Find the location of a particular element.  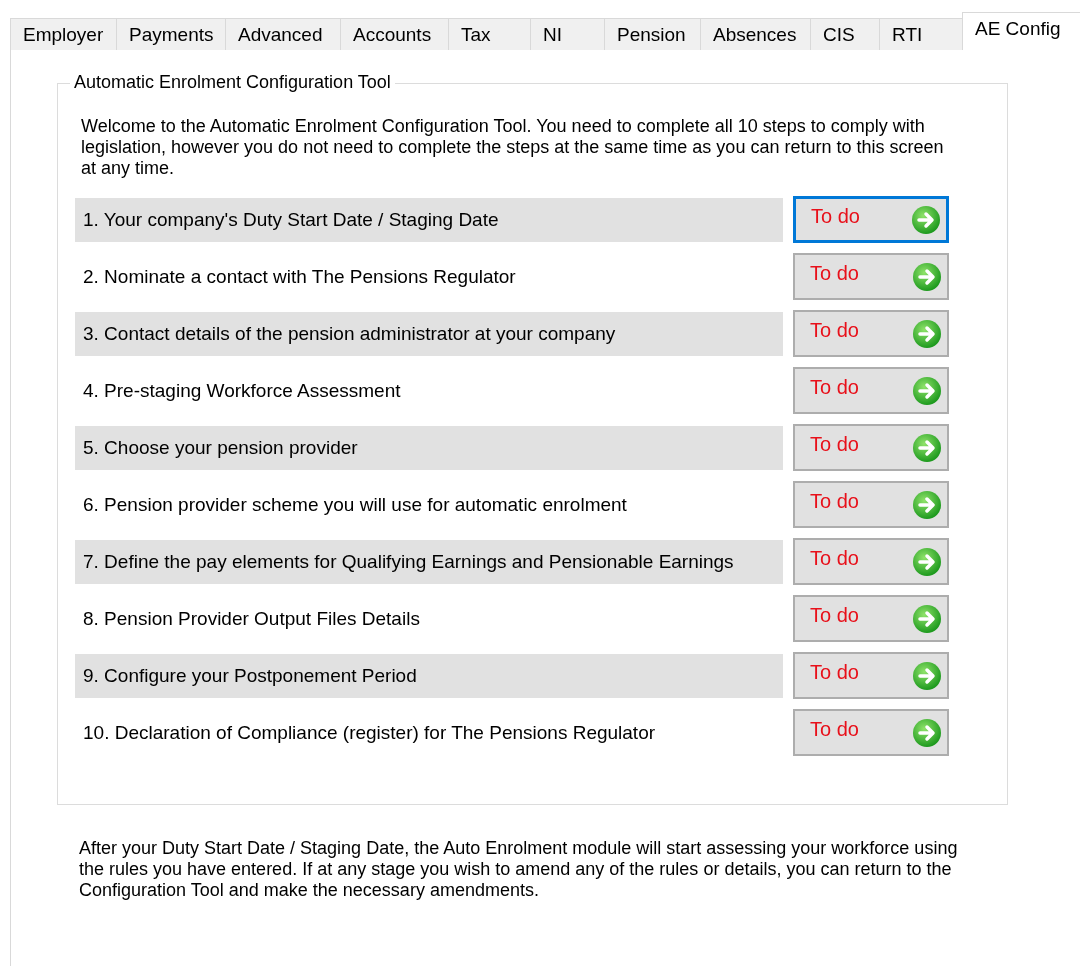

tab: Tax is located at coordinates (489, 34).